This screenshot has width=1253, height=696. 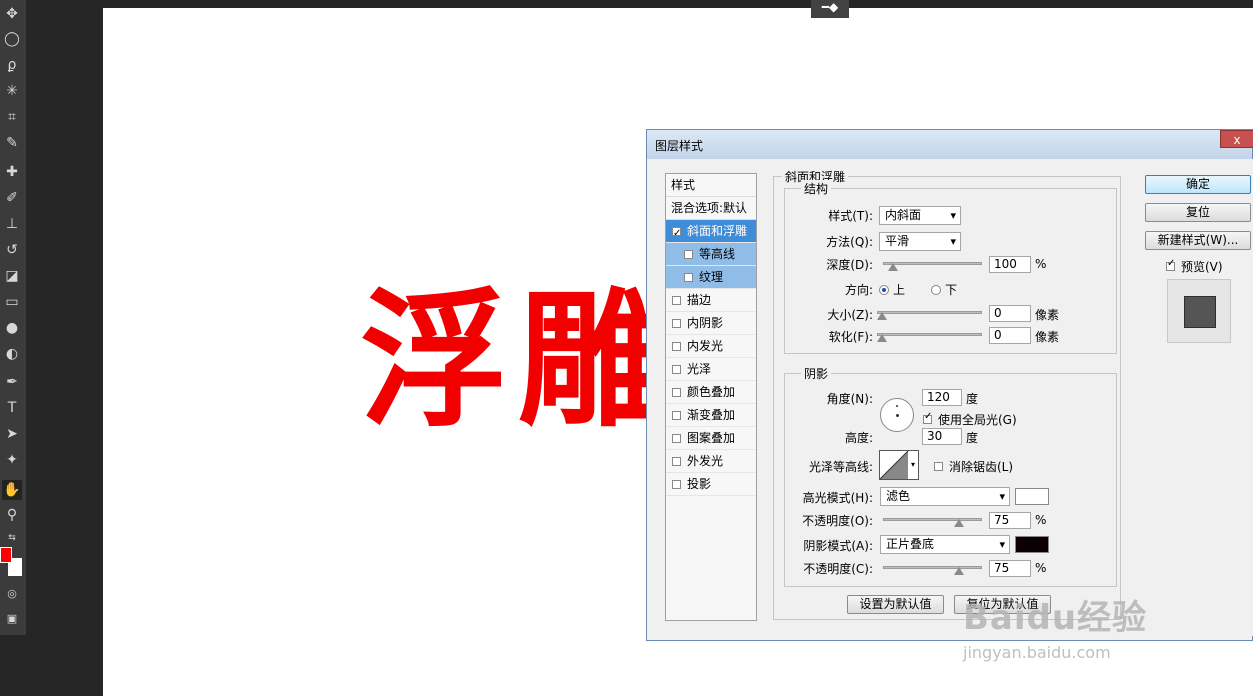 I want to click on highlight-opacity-slider, so click(x=932, y=519).